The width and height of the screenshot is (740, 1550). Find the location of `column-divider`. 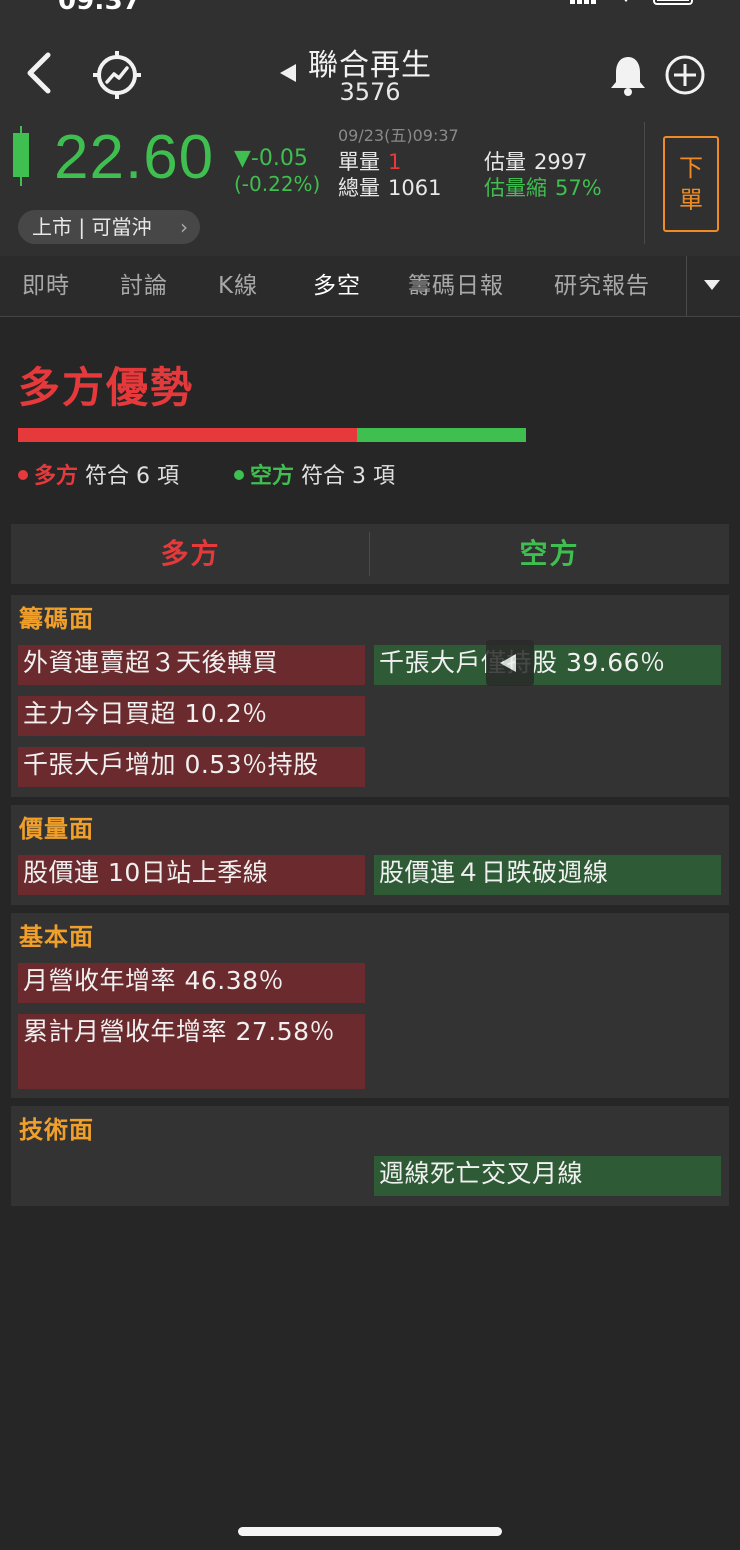

column-divider is located at coordinates (369, 554).